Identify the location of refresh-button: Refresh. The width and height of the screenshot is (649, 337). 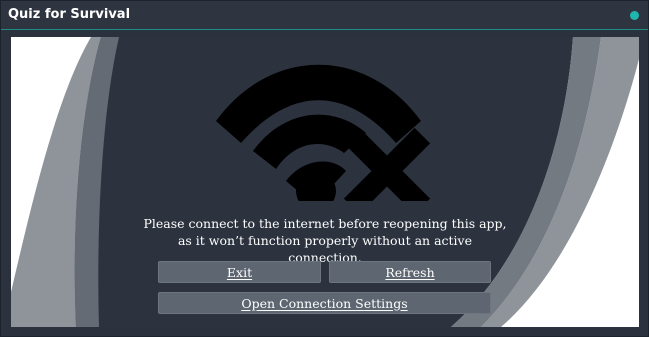
(410, 272).